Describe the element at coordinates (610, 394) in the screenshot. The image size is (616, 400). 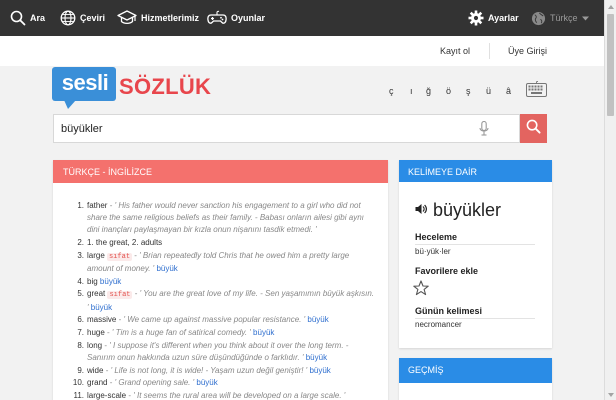
I see `scroll-down-arrow-icon` at that location.